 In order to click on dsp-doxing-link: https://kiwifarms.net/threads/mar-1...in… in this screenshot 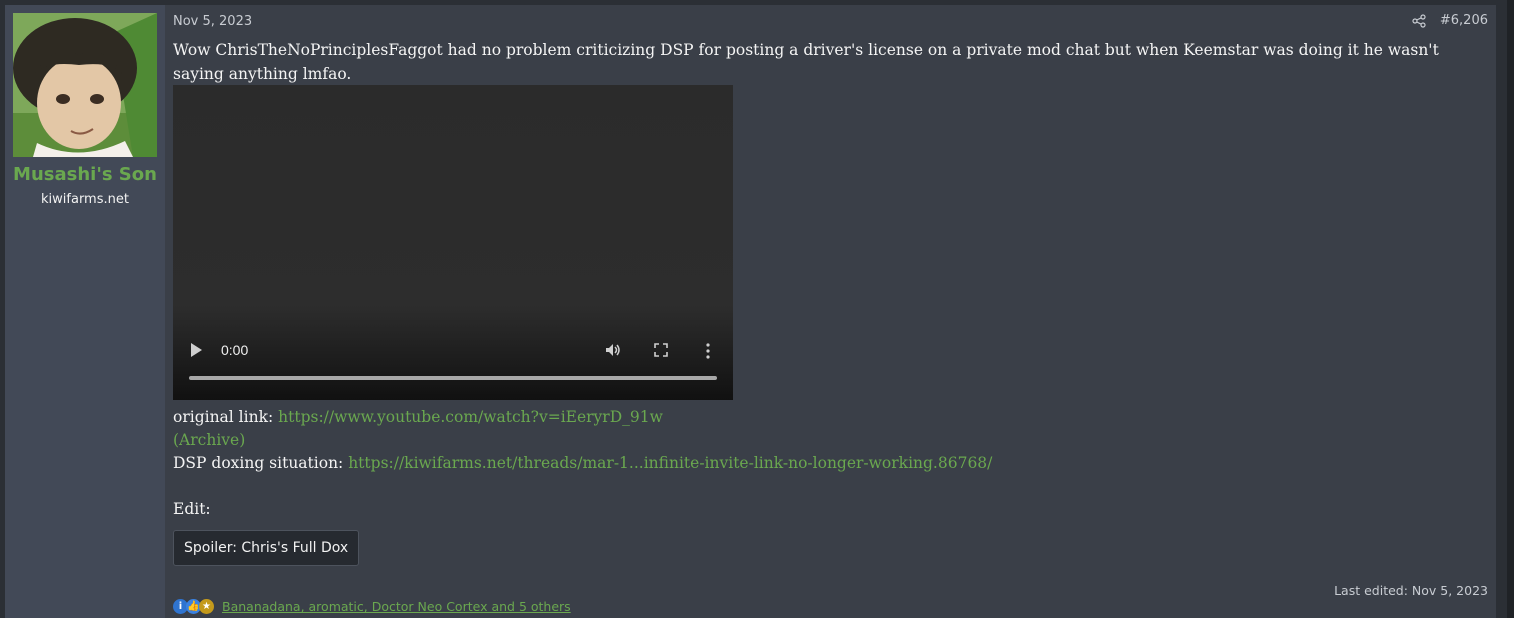, I will do `click(670, 463)`.